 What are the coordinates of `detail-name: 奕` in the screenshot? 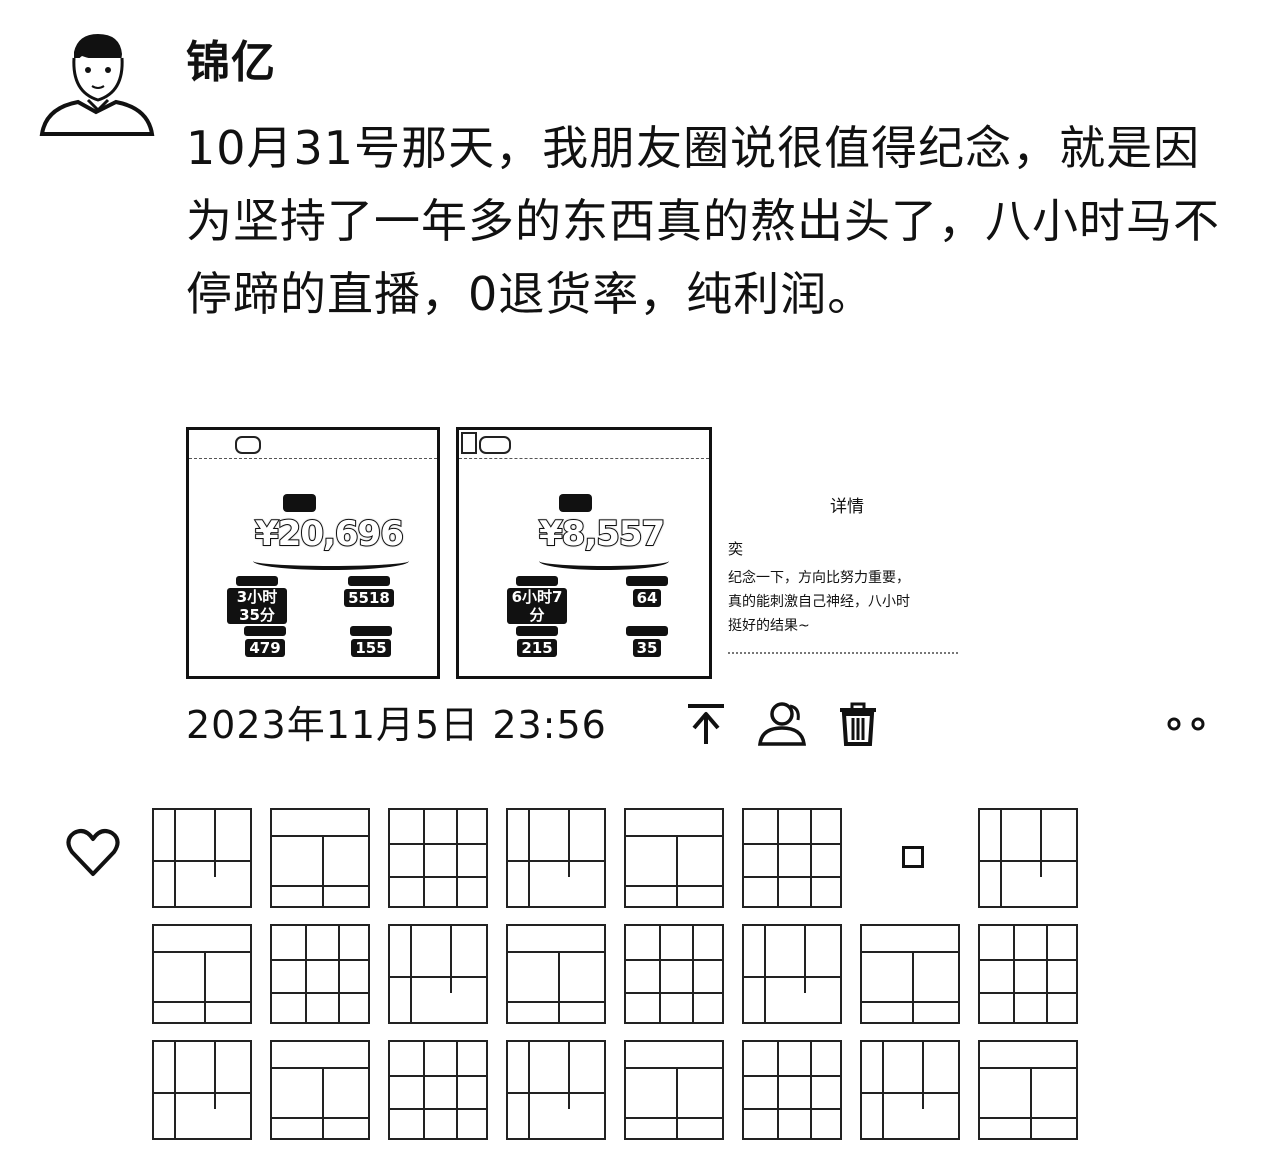 It's located at (736, 549).